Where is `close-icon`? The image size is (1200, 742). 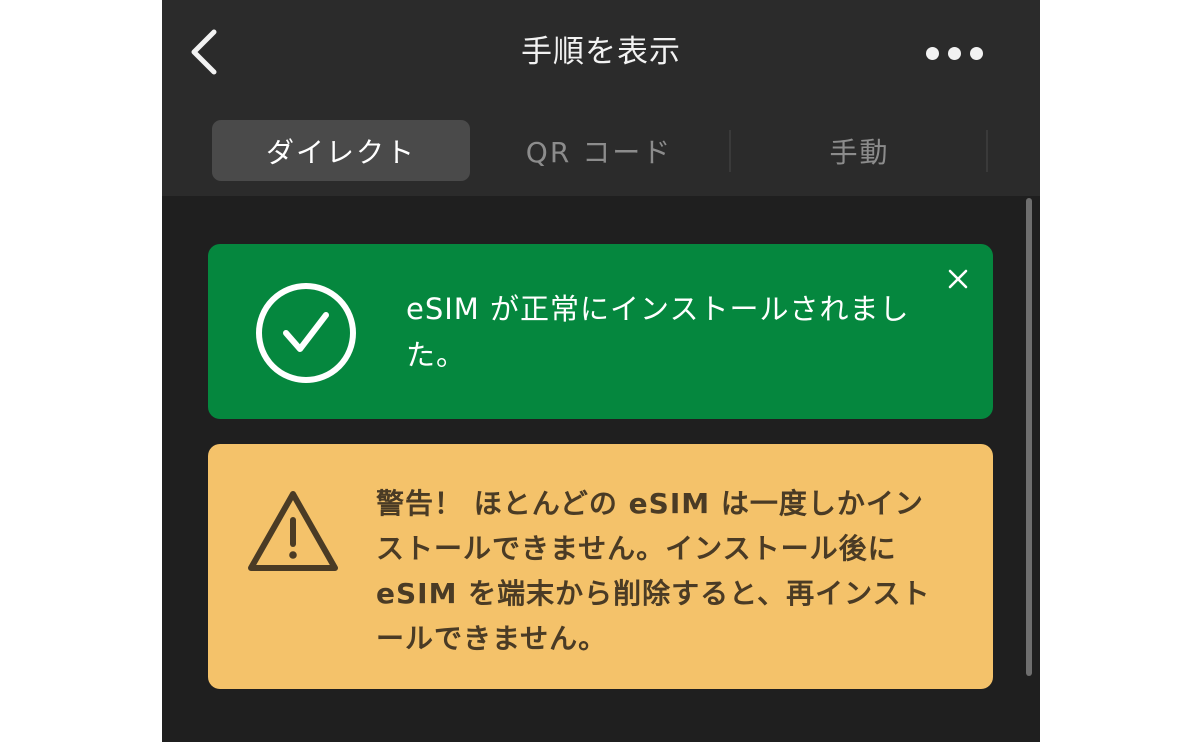 close-icon is located at coordinates (958, 279).